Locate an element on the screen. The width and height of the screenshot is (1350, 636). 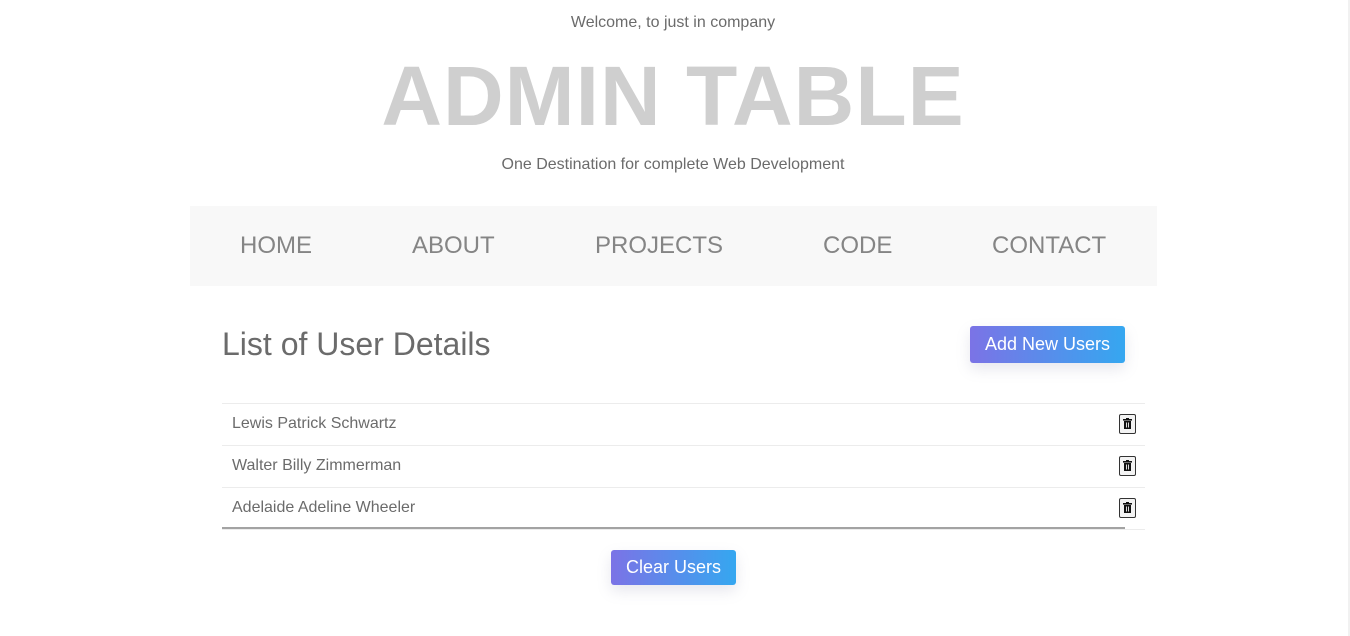
main-nav: HOME ABOUT PROJECTS CODE CONTACT is located at coordinates (673, 246).